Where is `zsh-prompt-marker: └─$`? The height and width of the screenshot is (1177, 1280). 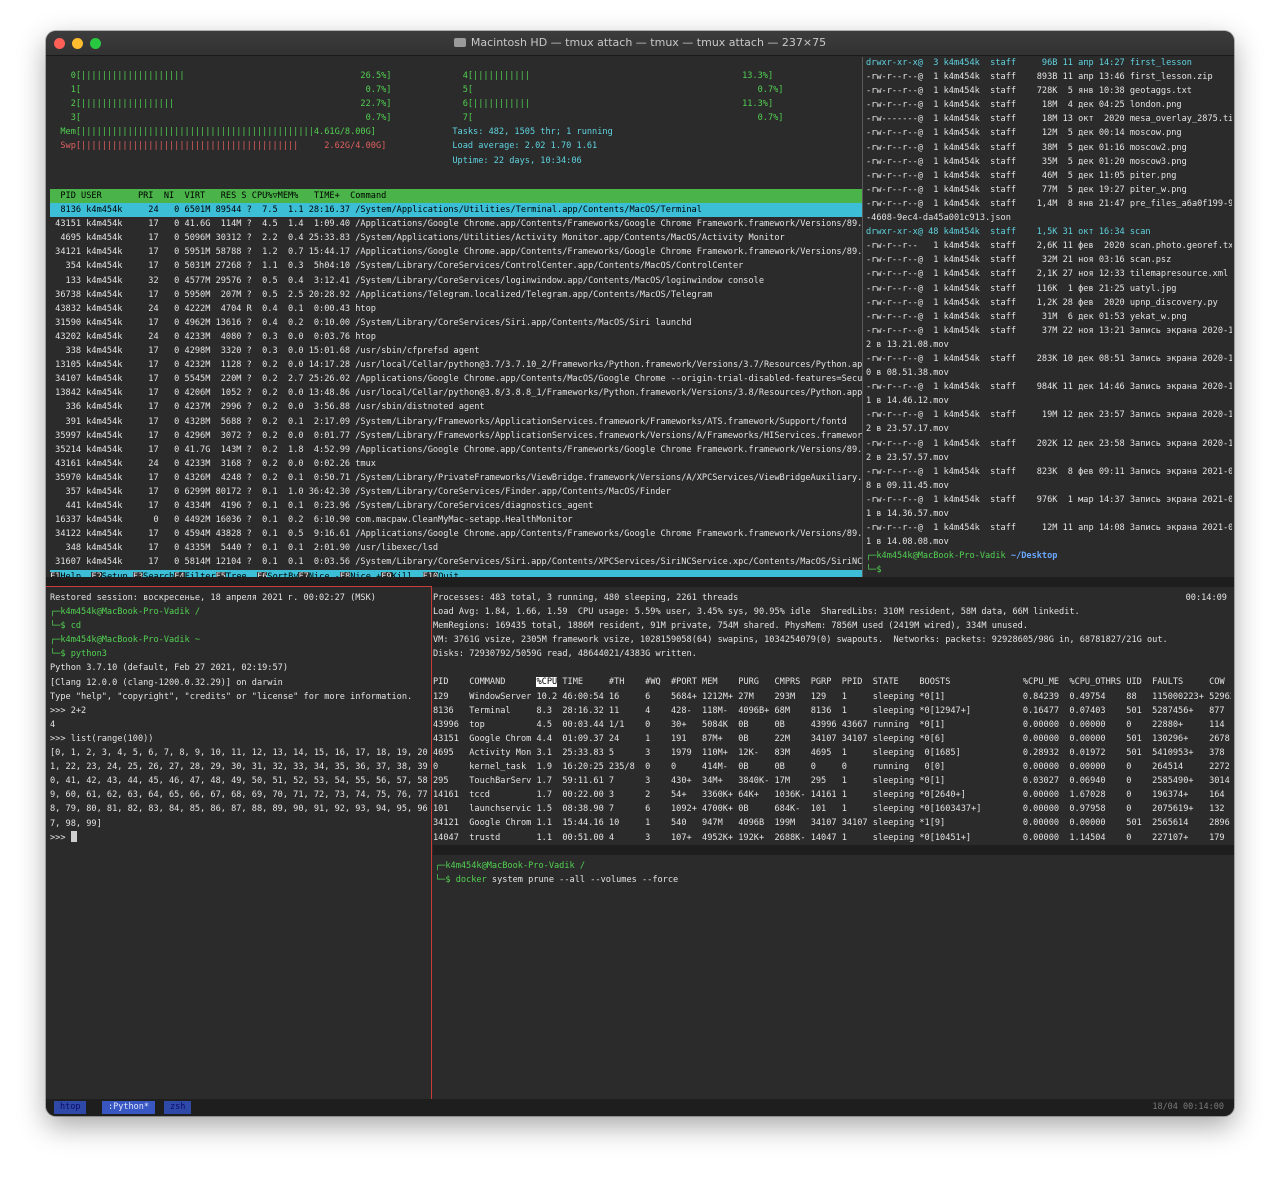
zsh-prompt-marker: └─$ is located at coordinates (445, 880).